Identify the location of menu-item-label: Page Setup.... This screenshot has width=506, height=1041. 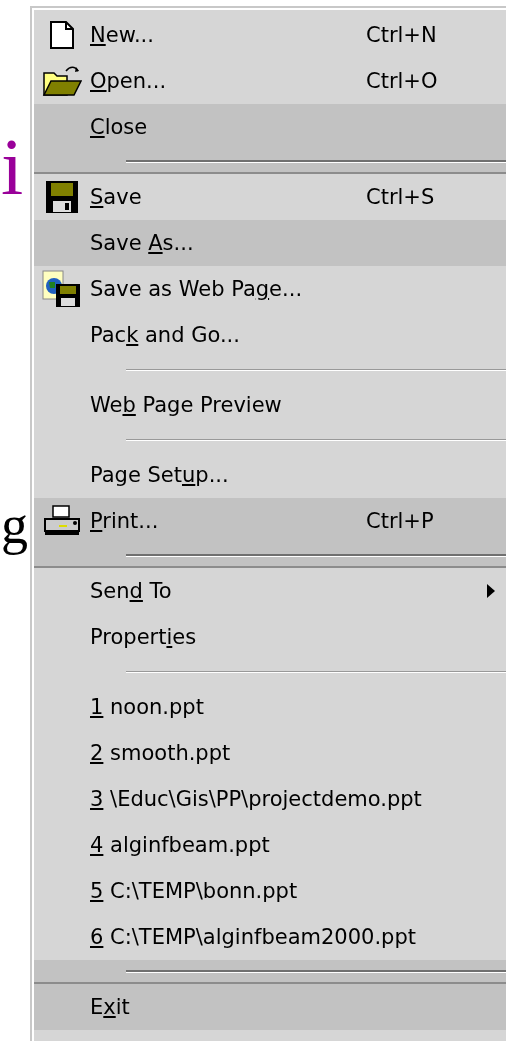
(160, 475).